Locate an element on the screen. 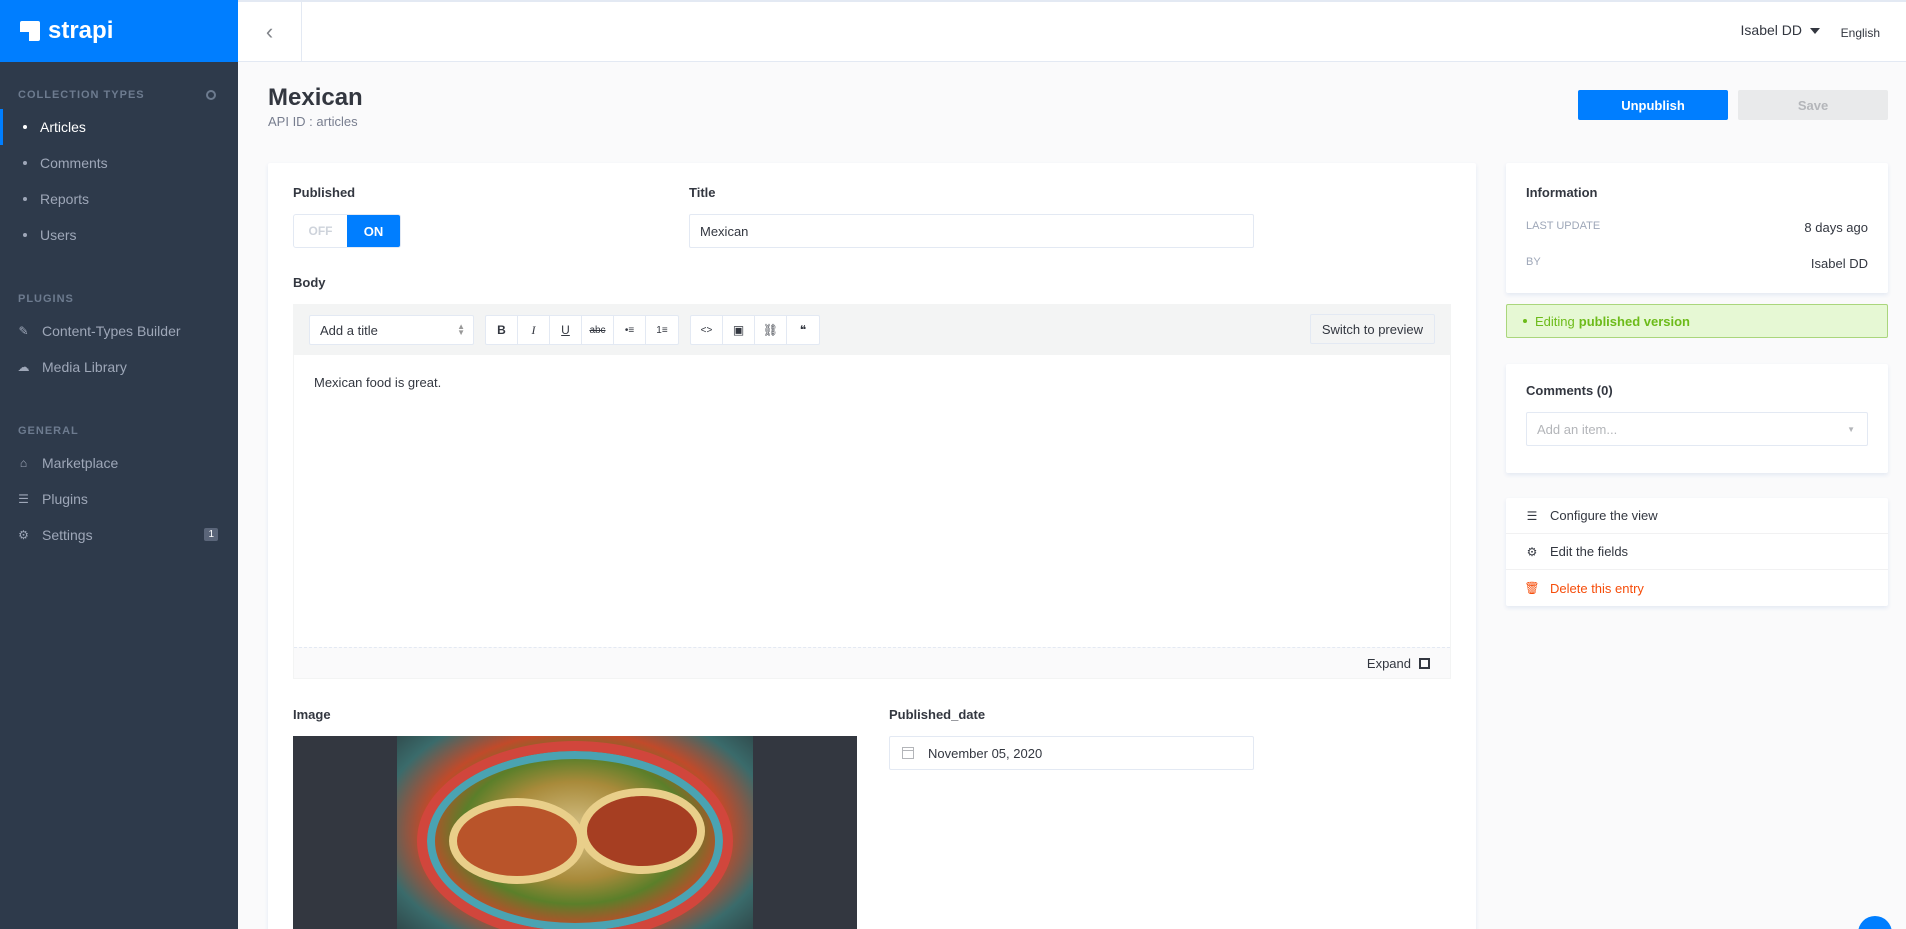  edit-fields-link: ⚙ Edit the fields is located at coordinates (1697, 552).